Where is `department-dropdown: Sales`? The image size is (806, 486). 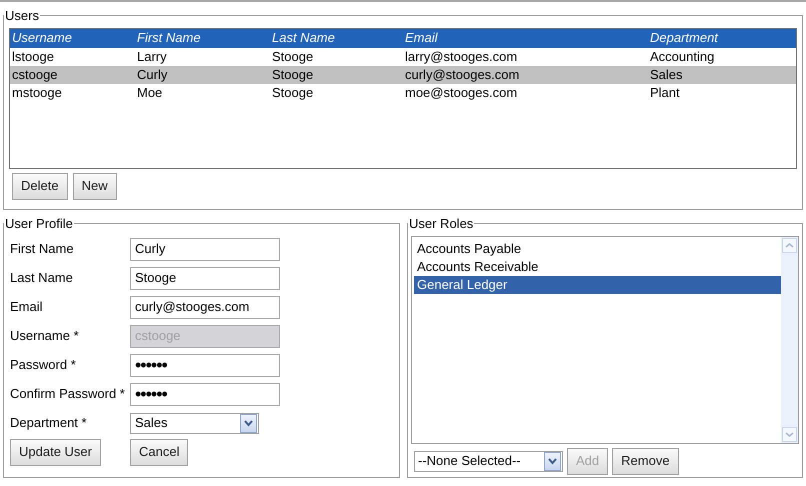
department-dropdown: Sales is located at coordinates (194, 423).